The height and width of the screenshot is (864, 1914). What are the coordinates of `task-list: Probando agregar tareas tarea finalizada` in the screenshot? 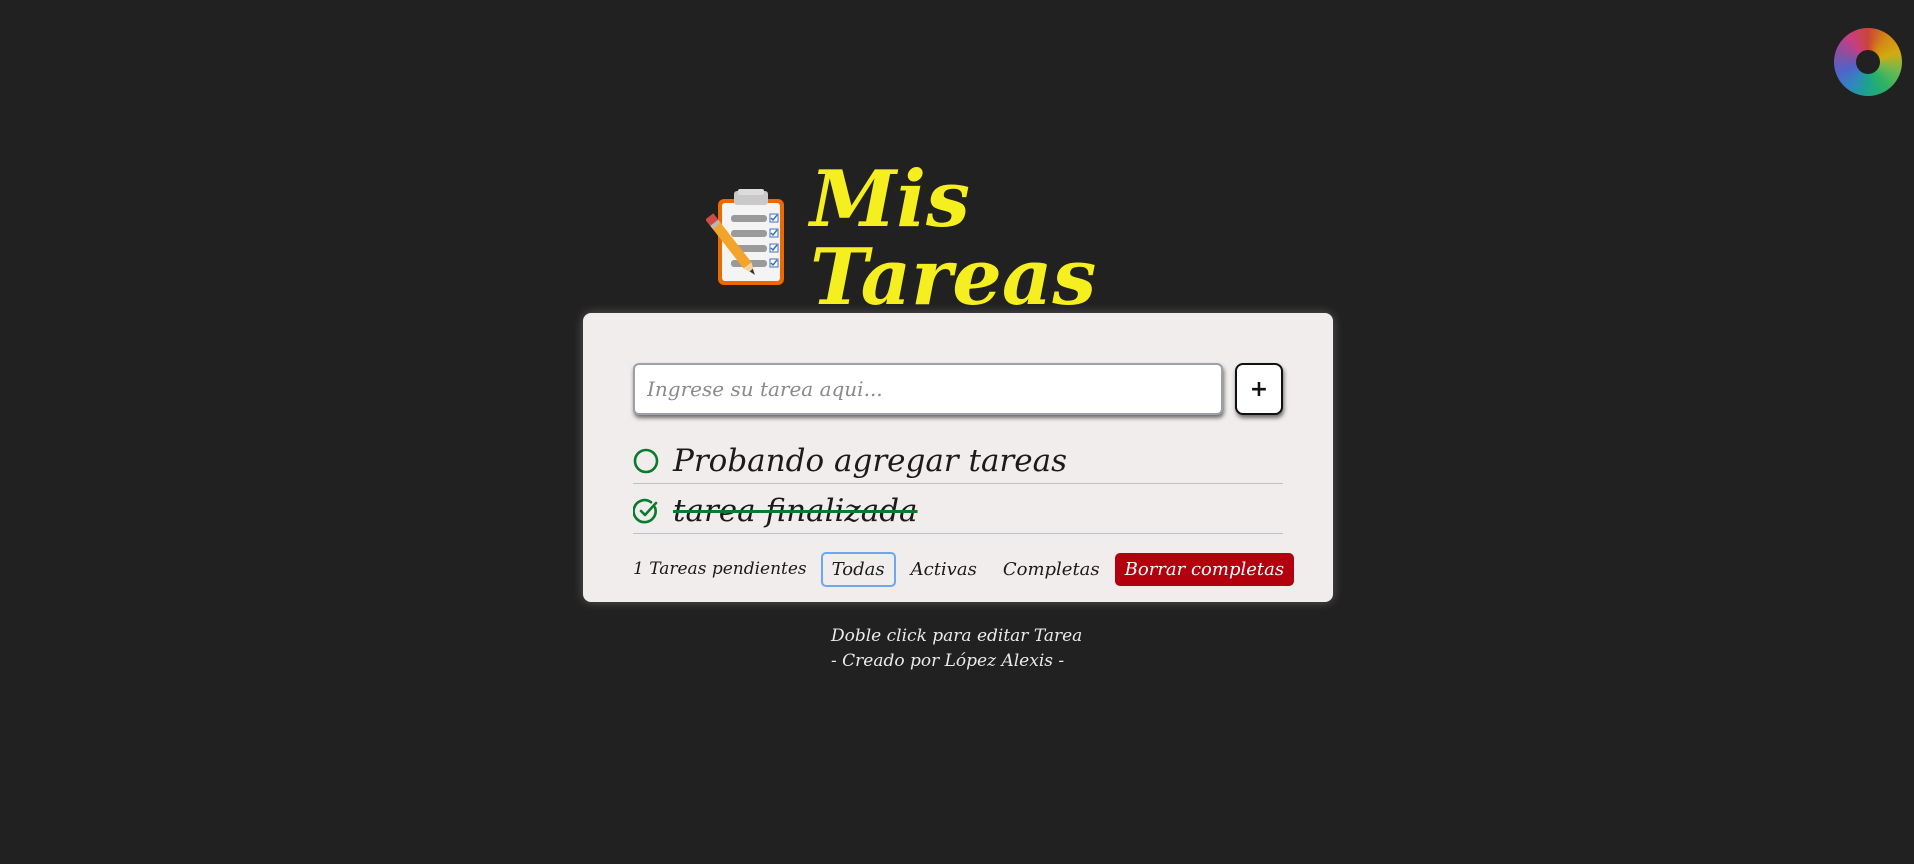 It's located at (958, 484).